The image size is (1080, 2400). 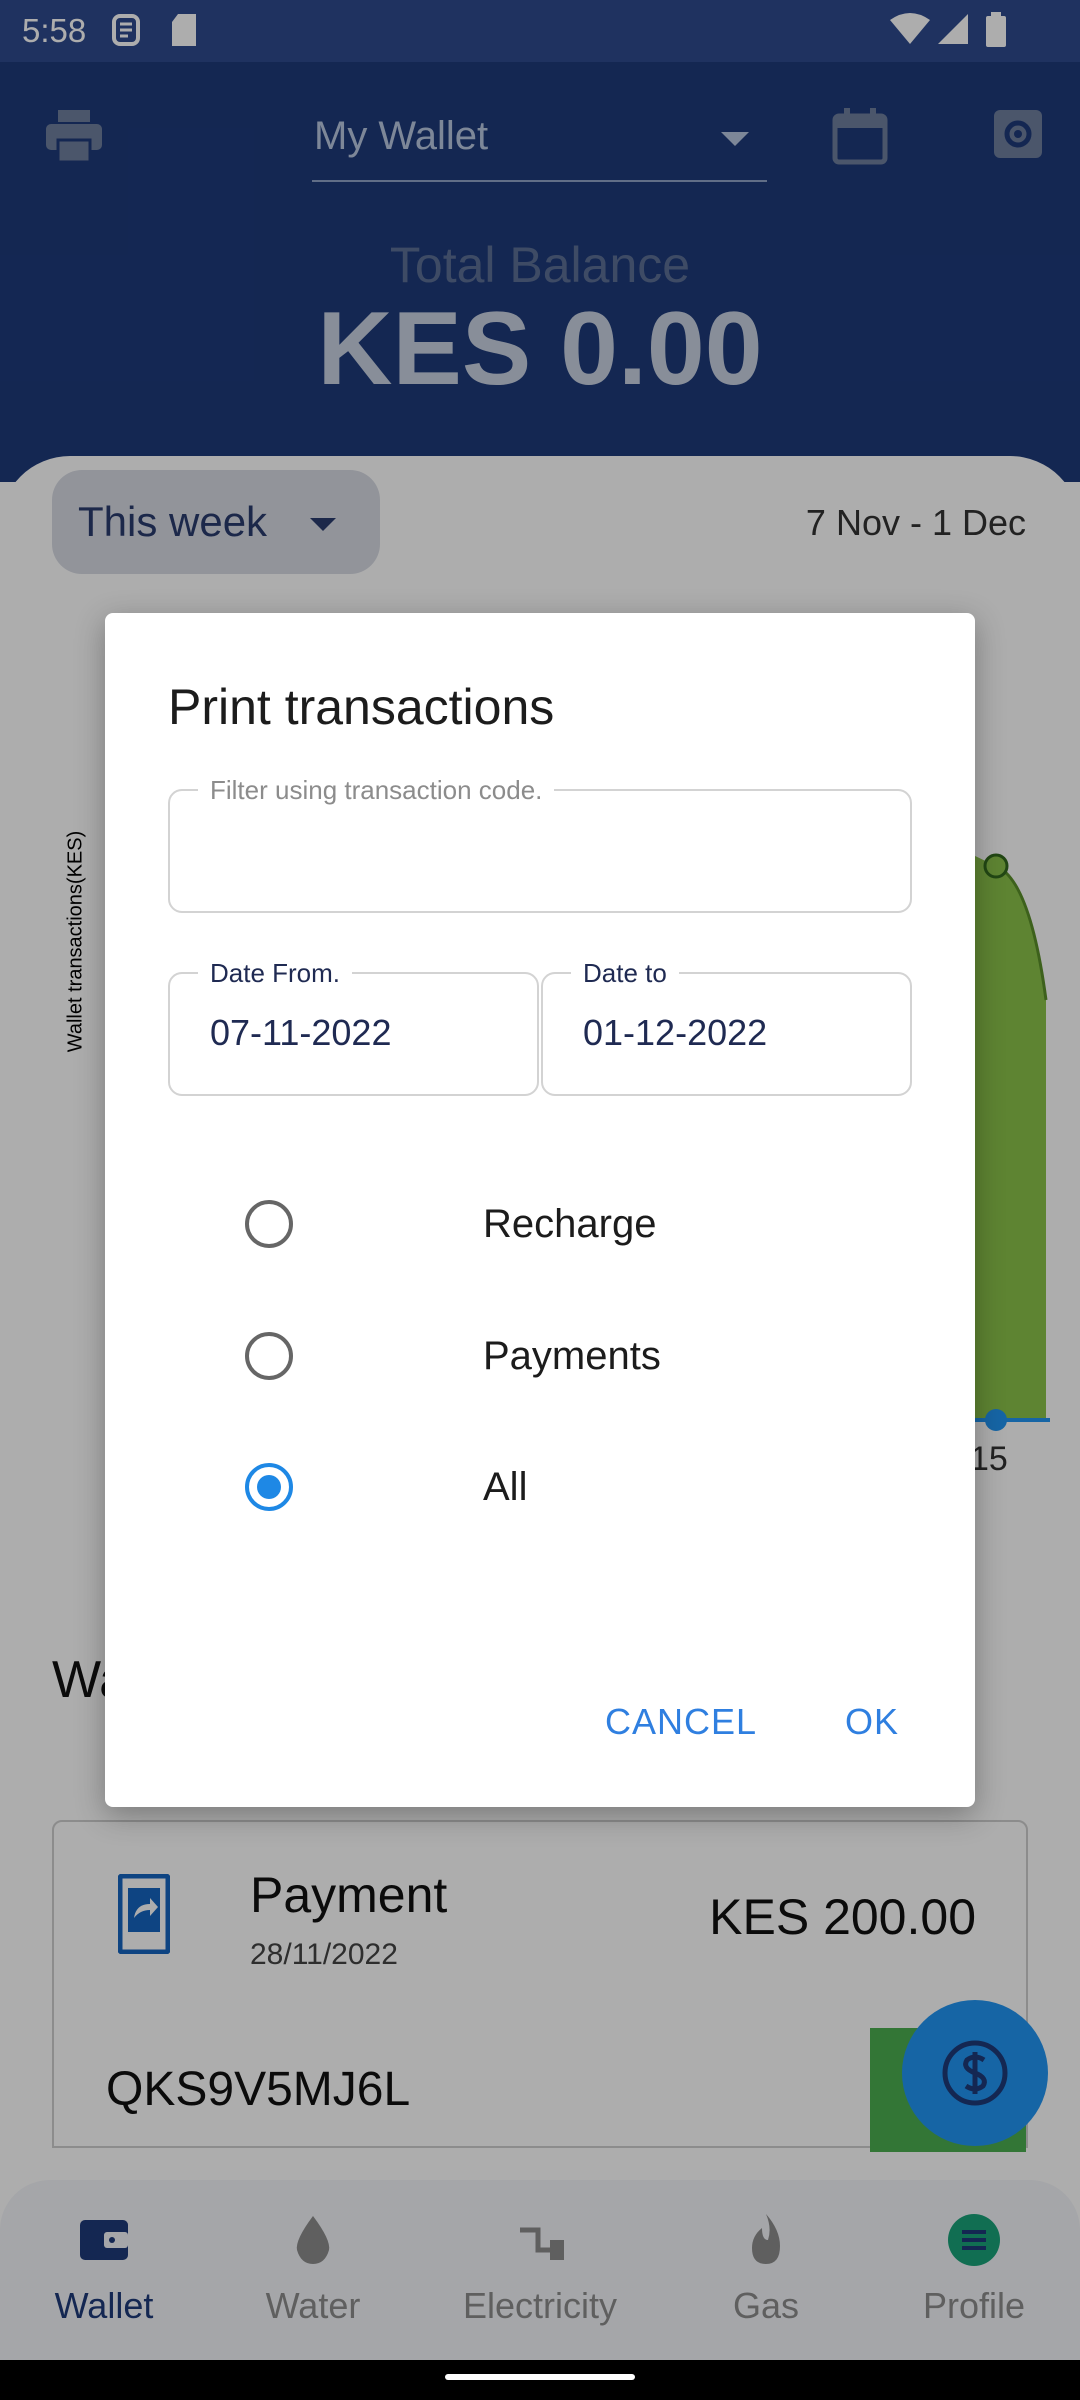 I want to click on date-to-field: Date to 01-12-2022, so click(x=726, y=1027).